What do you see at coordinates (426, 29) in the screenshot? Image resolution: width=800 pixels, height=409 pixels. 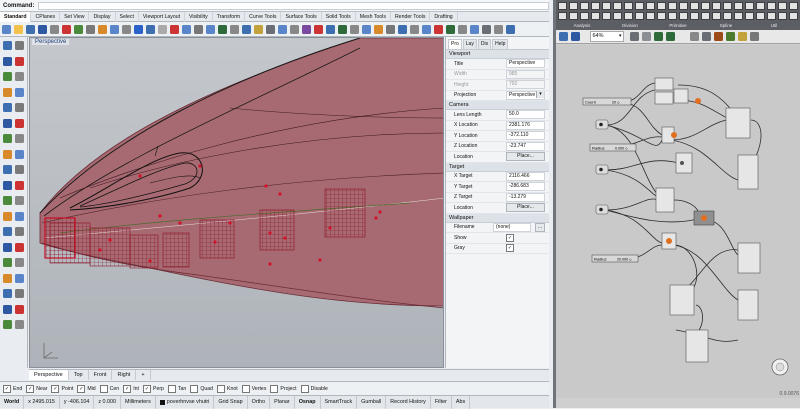 I see `group-icon` at bounding box center [426, 29].